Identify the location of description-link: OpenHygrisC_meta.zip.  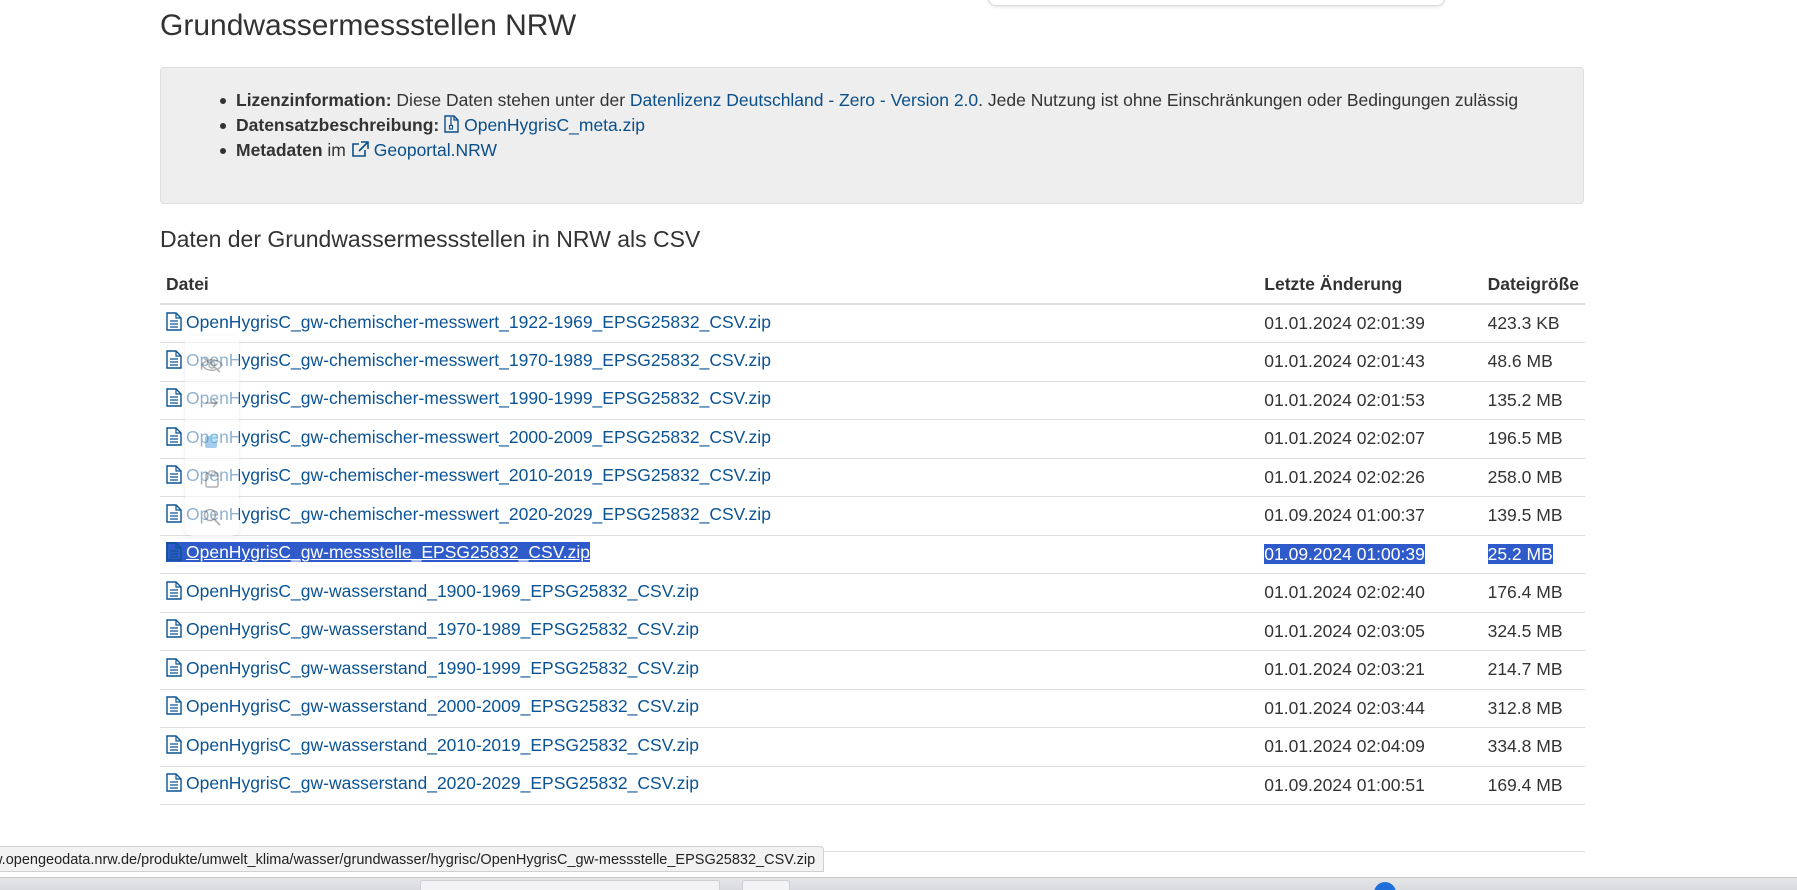
(544, 125).